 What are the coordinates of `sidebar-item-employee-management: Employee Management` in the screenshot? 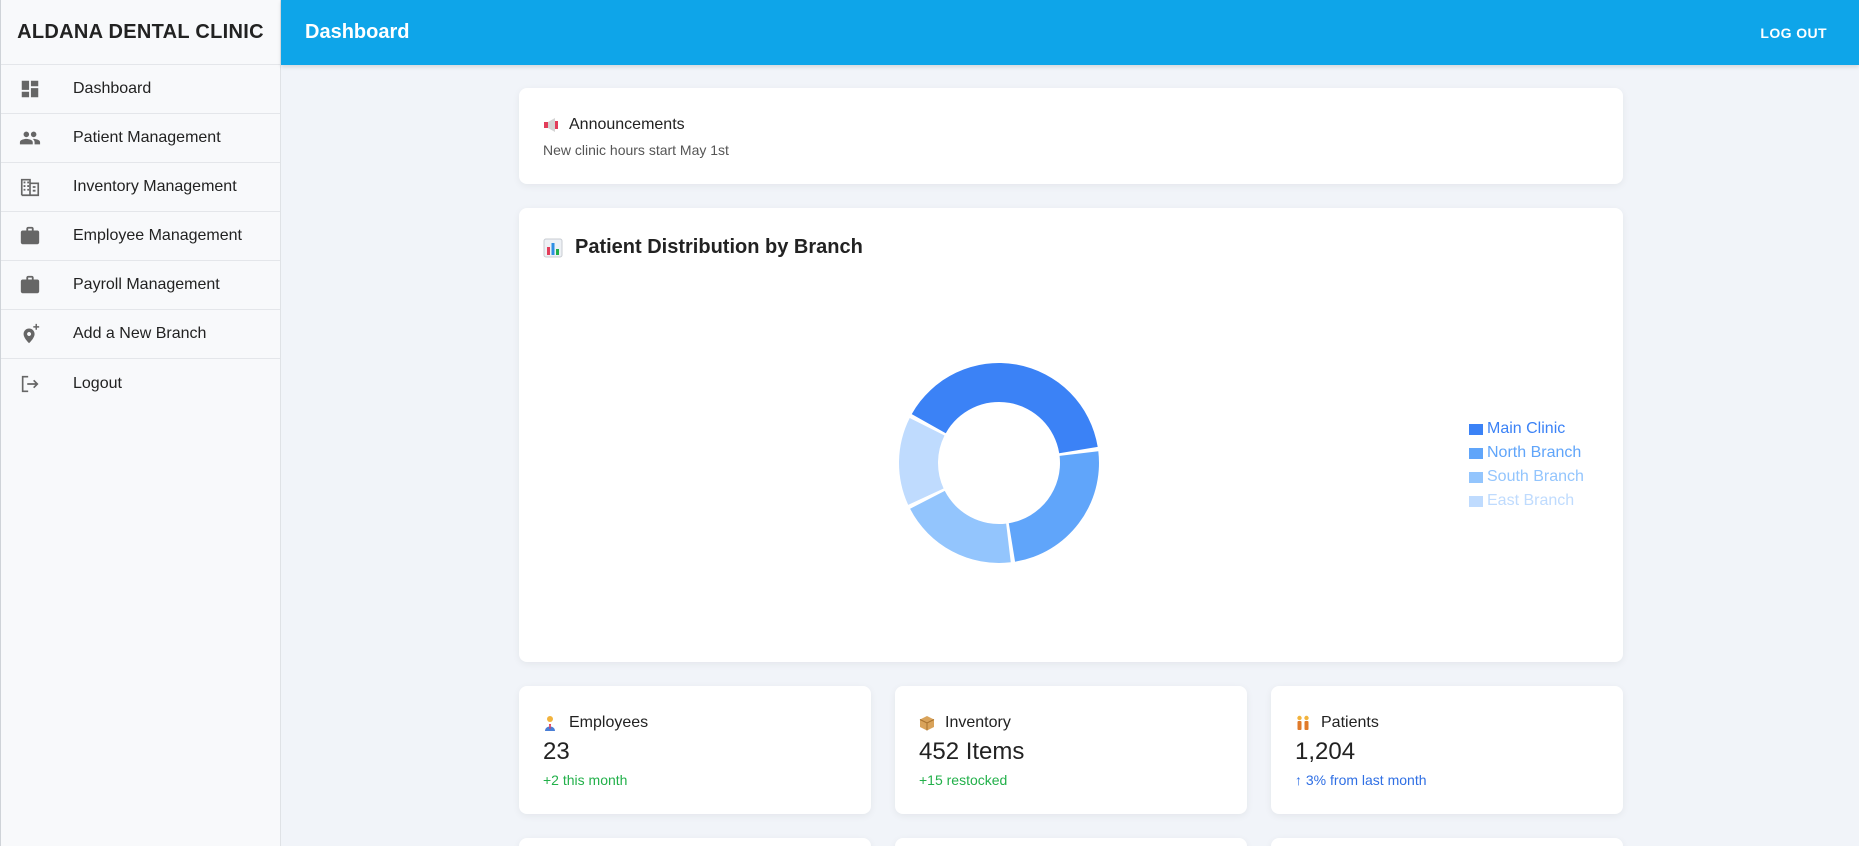 It's located at (140, 236).